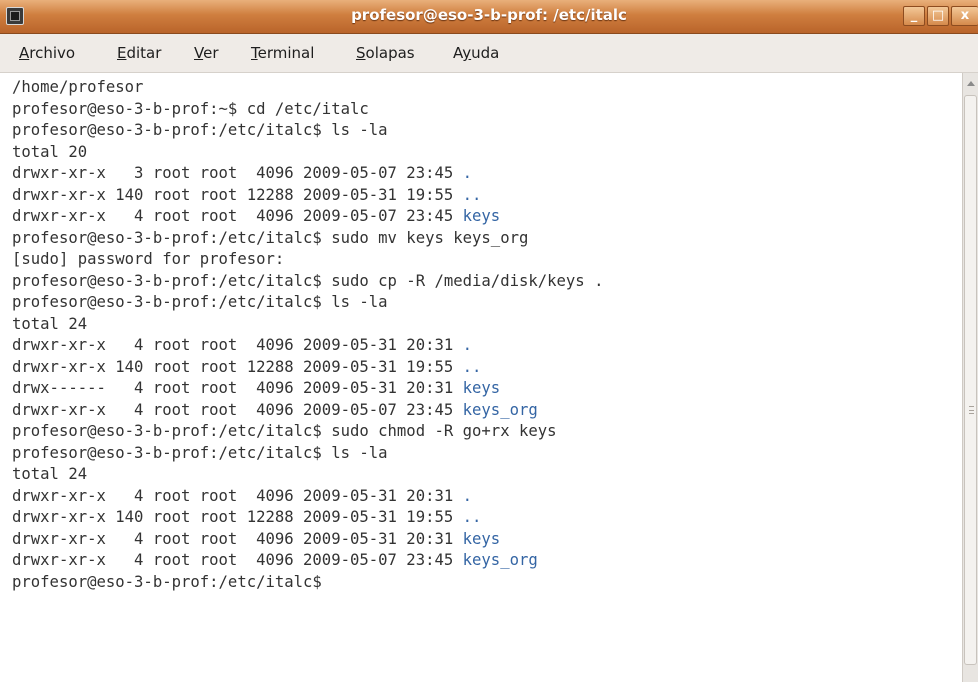  I want to click on close-button: x, so click(964, 16).